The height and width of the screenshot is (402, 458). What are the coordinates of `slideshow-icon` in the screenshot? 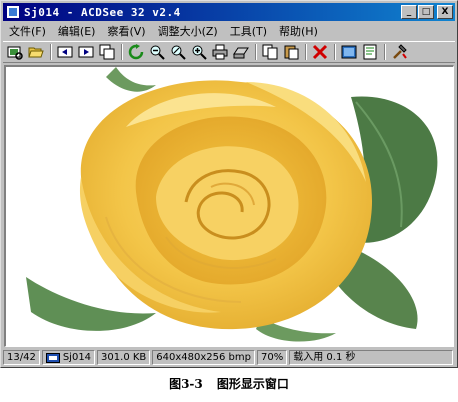 It's located at (349, 52).